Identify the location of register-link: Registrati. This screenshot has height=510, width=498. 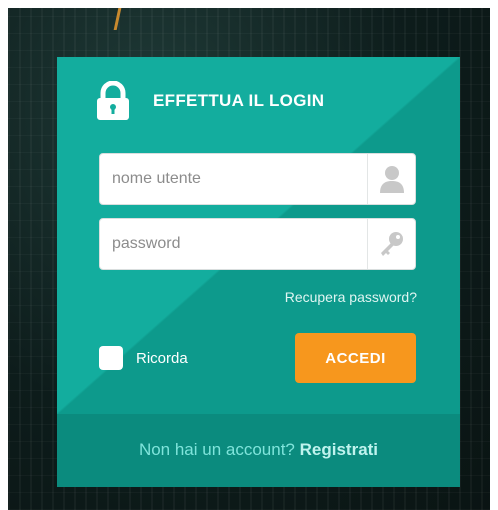
(339, 449).